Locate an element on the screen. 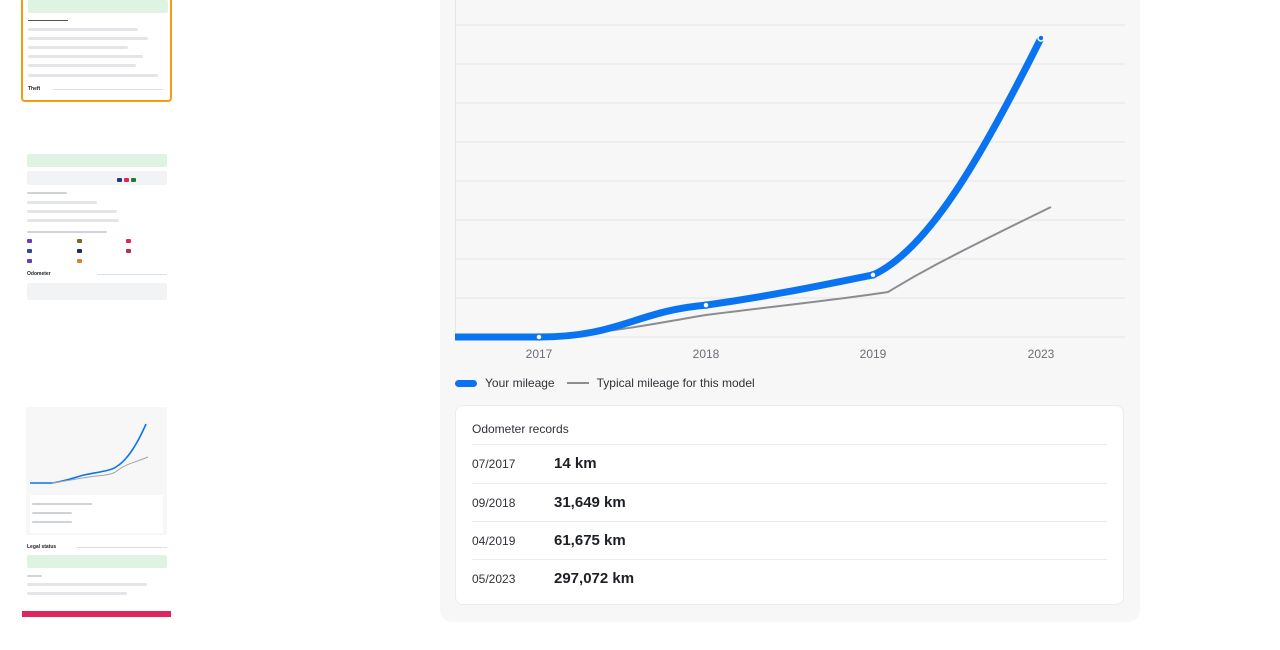 The width and height of the screenshot is (1280, 650). typical-mileage-line is located at coordinates (795, 272).